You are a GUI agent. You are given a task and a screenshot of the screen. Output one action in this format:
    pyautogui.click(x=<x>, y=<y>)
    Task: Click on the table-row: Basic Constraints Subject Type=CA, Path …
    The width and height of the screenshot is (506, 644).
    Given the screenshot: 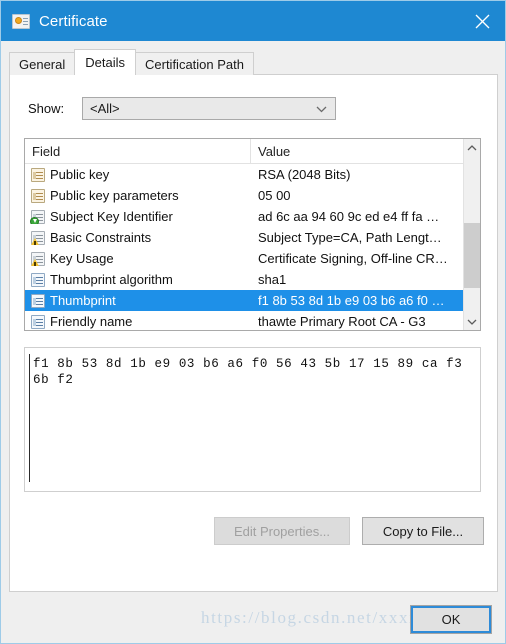 What is the action you would take?
    pyautogui.click(x=252, y=237)
    